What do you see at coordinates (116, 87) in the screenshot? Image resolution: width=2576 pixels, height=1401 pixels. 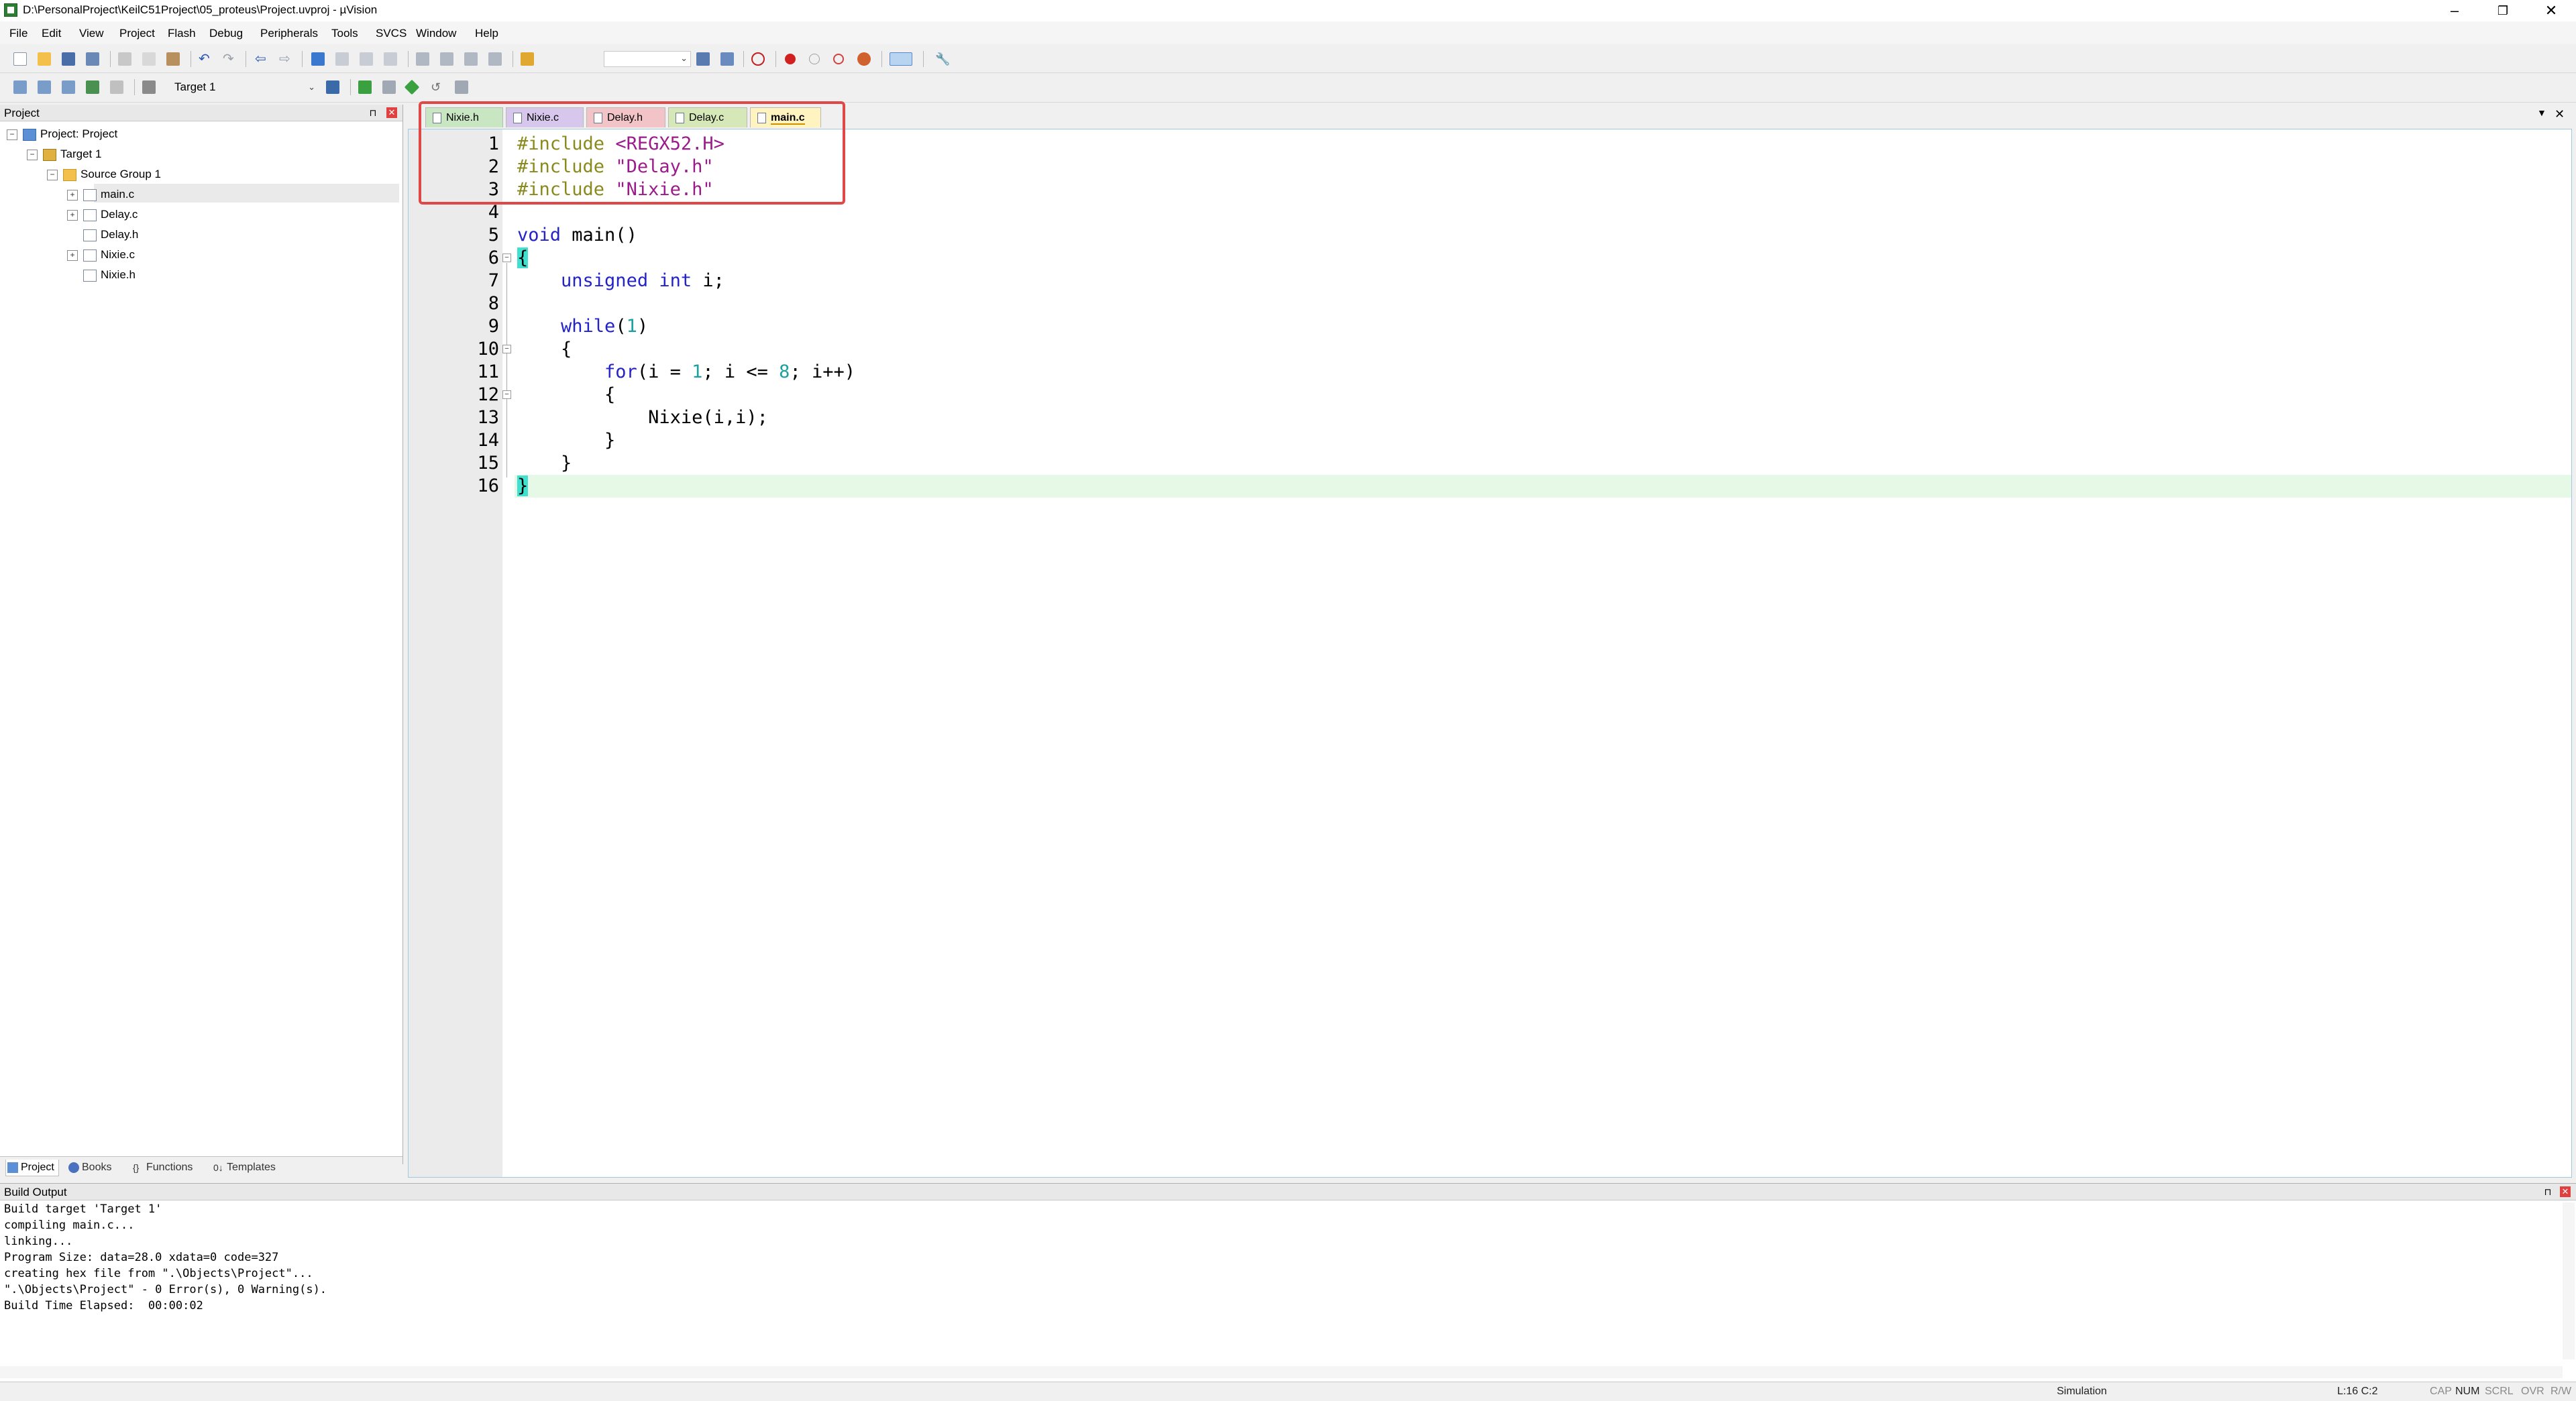 I see `stop-build-icon` at bounding box center [116, 87].